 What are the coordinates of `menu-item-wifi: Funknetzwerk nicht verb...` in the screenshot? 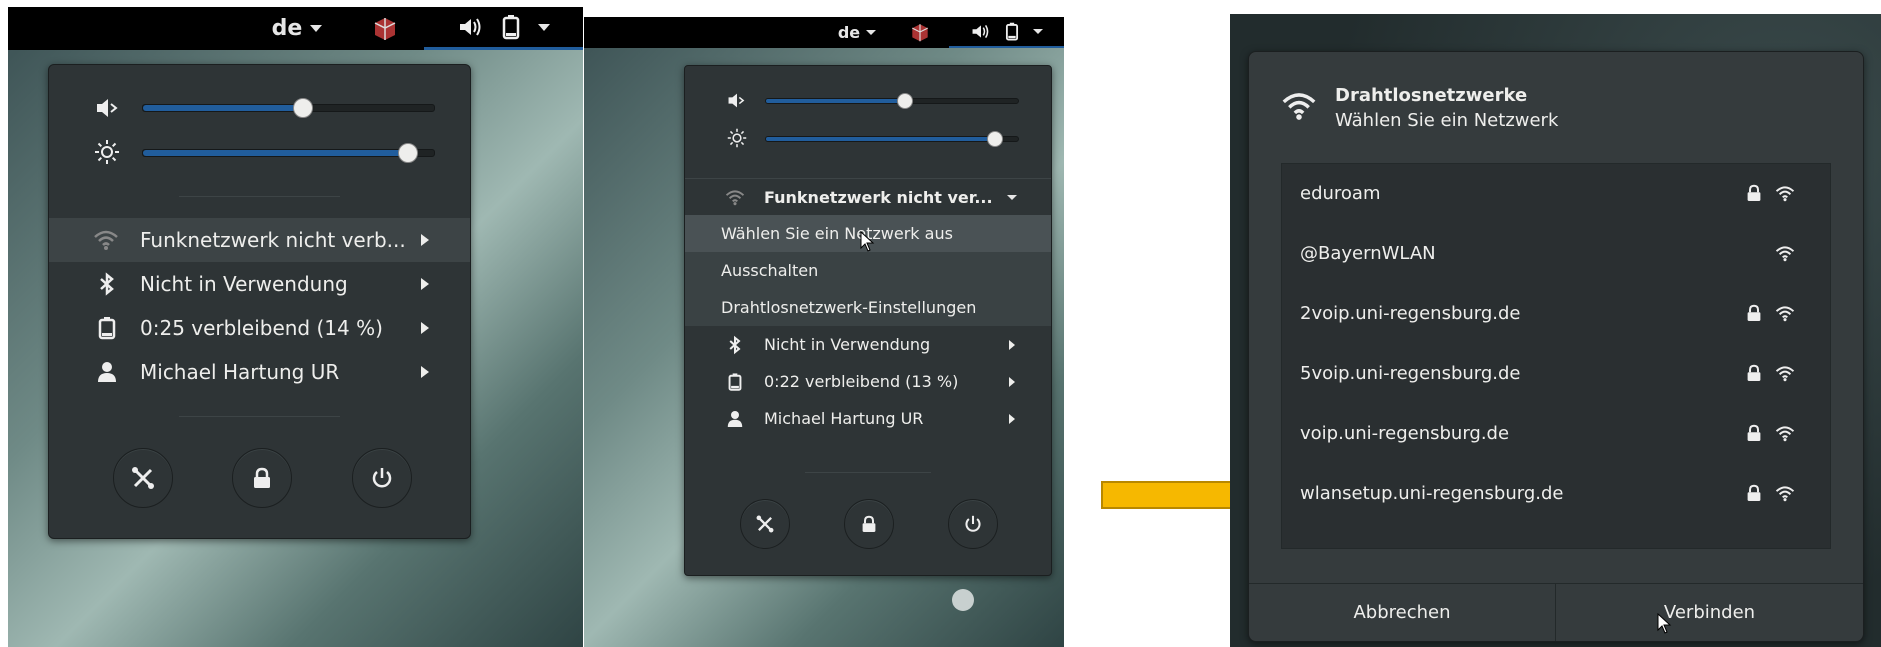 It's located at (259, 240).